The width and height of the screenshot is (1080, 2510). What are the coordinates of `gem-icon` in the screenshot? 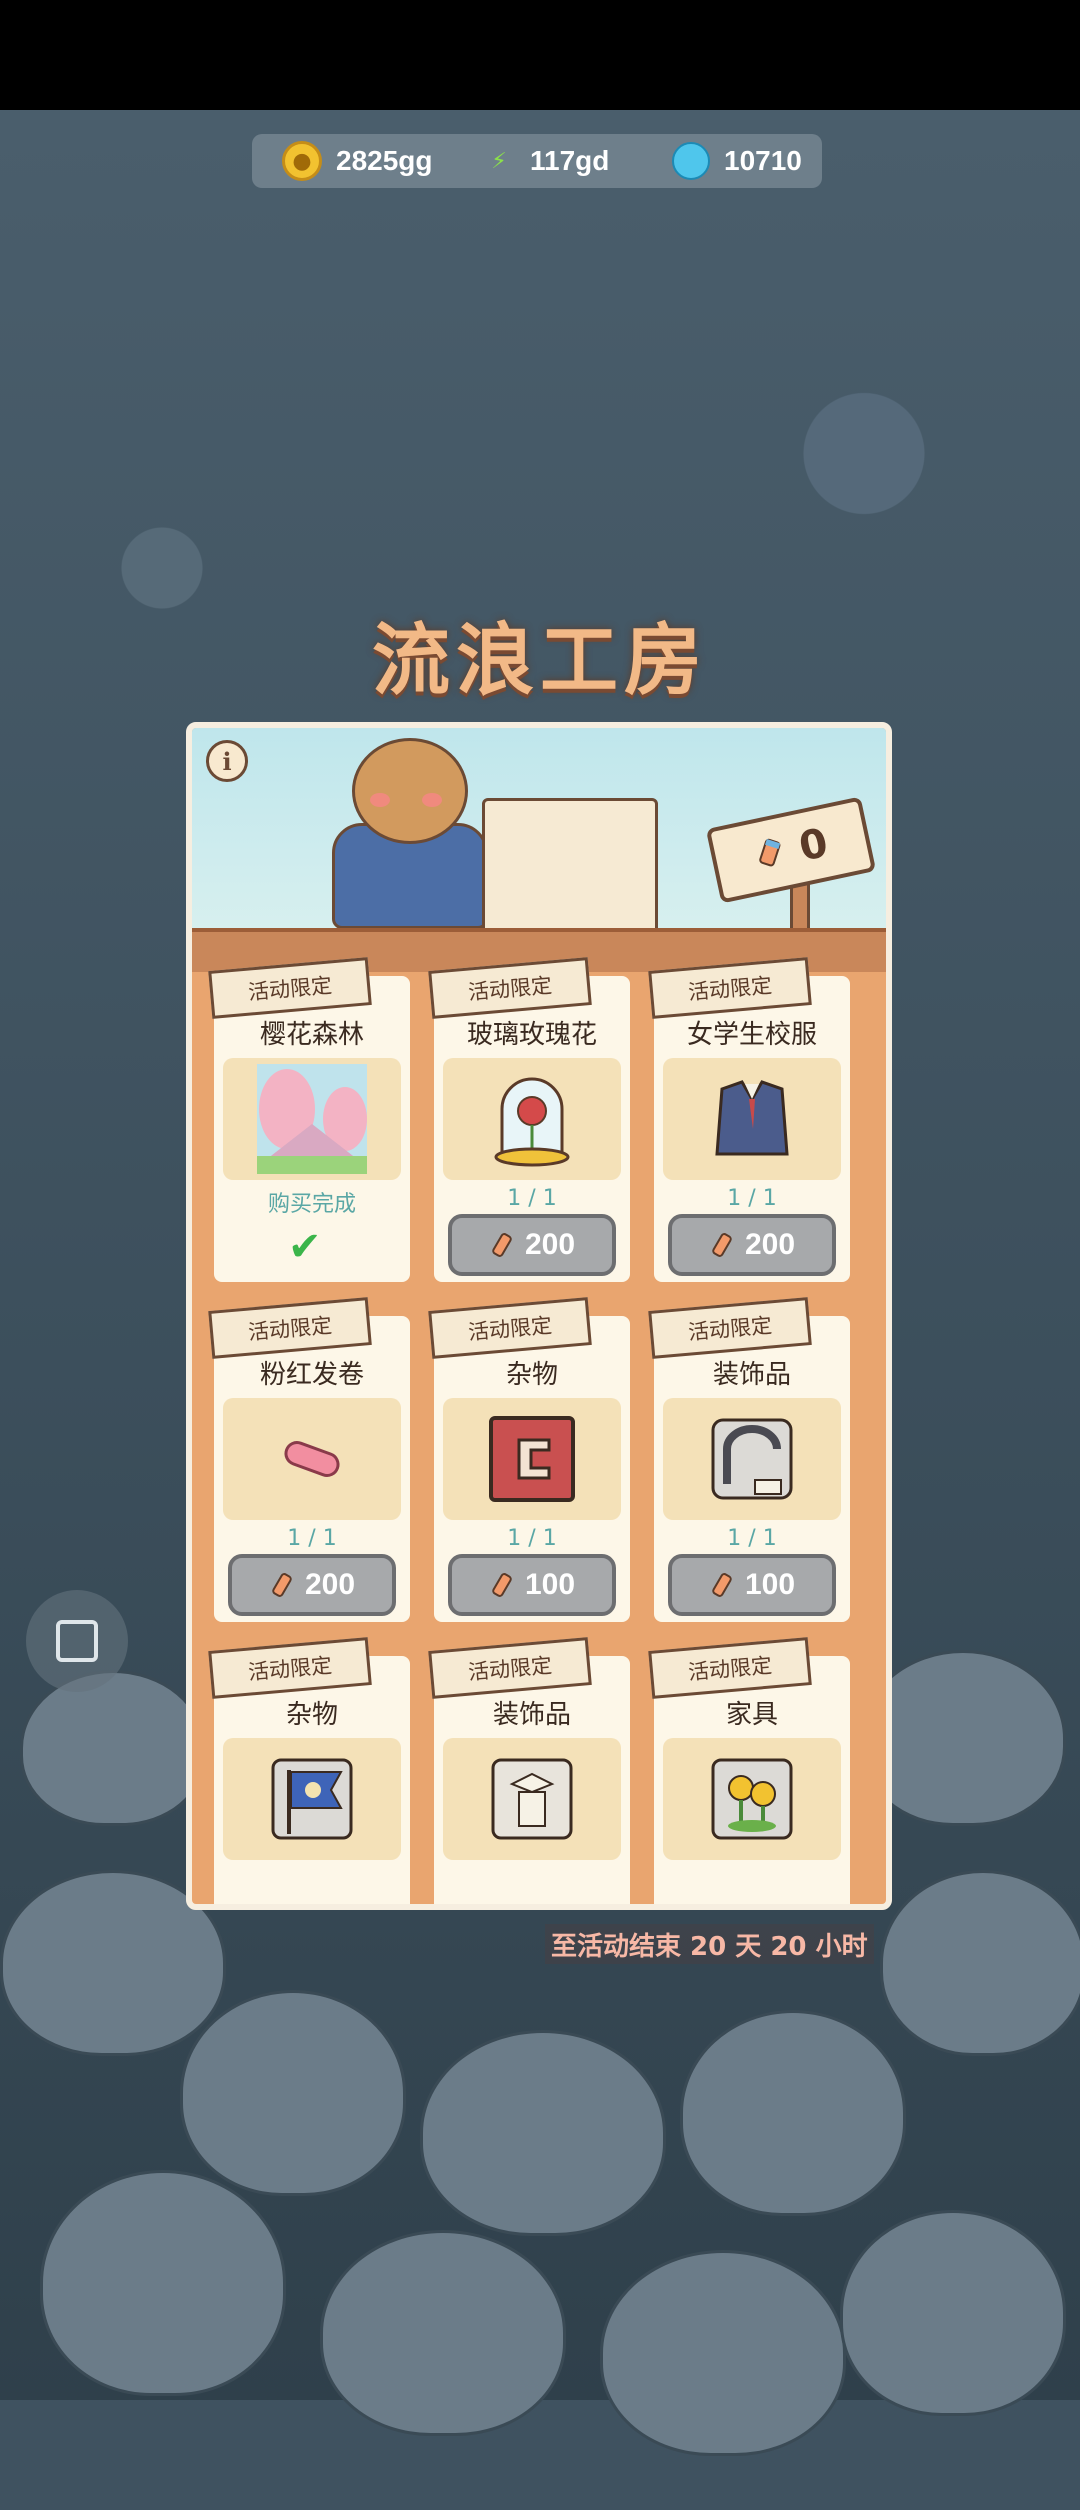 It's located at (691, 161).